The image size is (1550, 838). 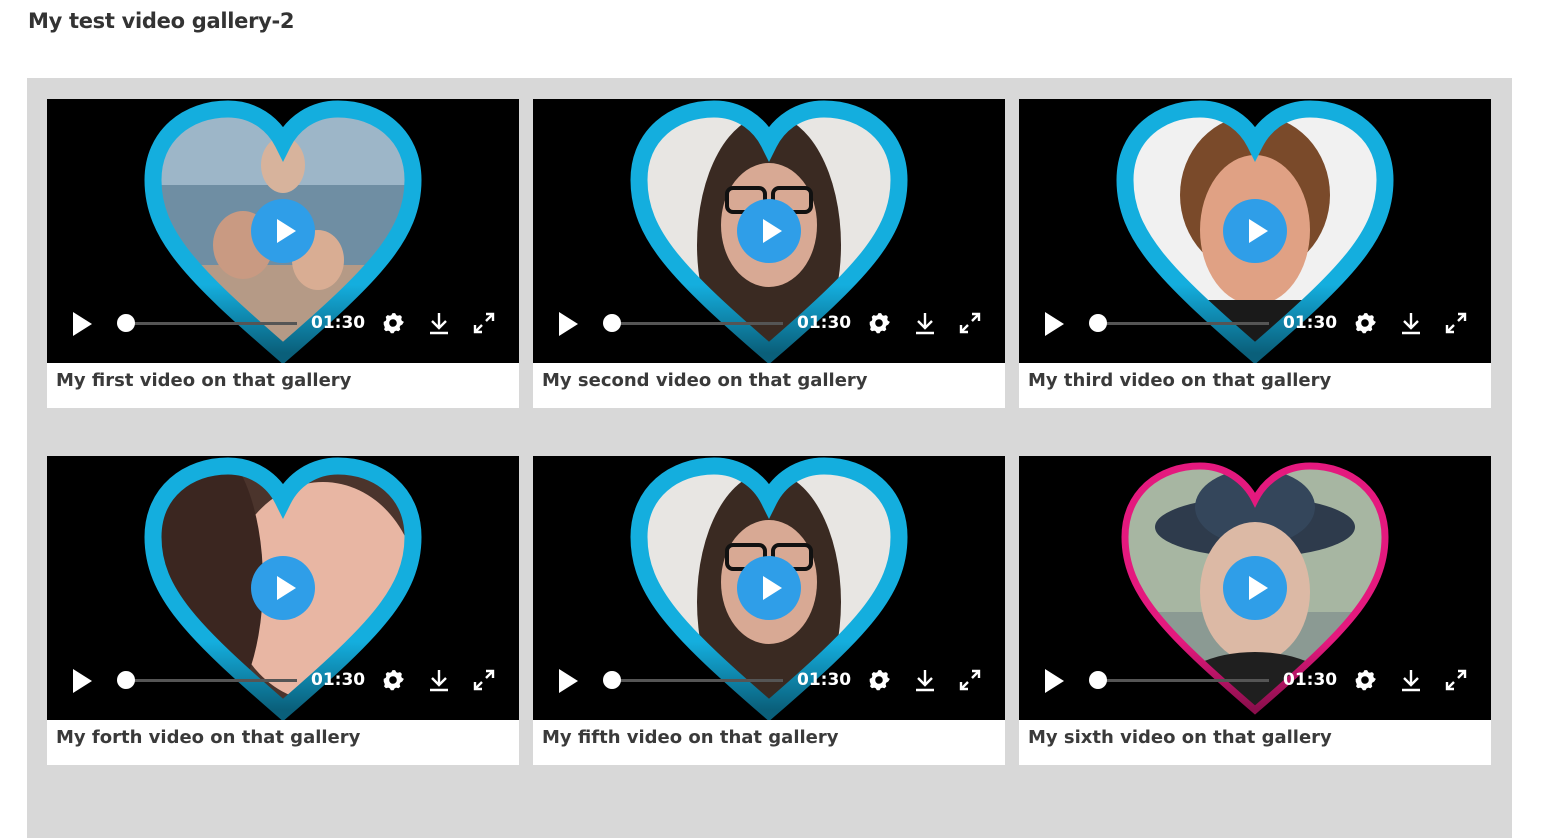 I want to click on video-card: 01:30 My second video on that gallery, so click(x=769, y=253).